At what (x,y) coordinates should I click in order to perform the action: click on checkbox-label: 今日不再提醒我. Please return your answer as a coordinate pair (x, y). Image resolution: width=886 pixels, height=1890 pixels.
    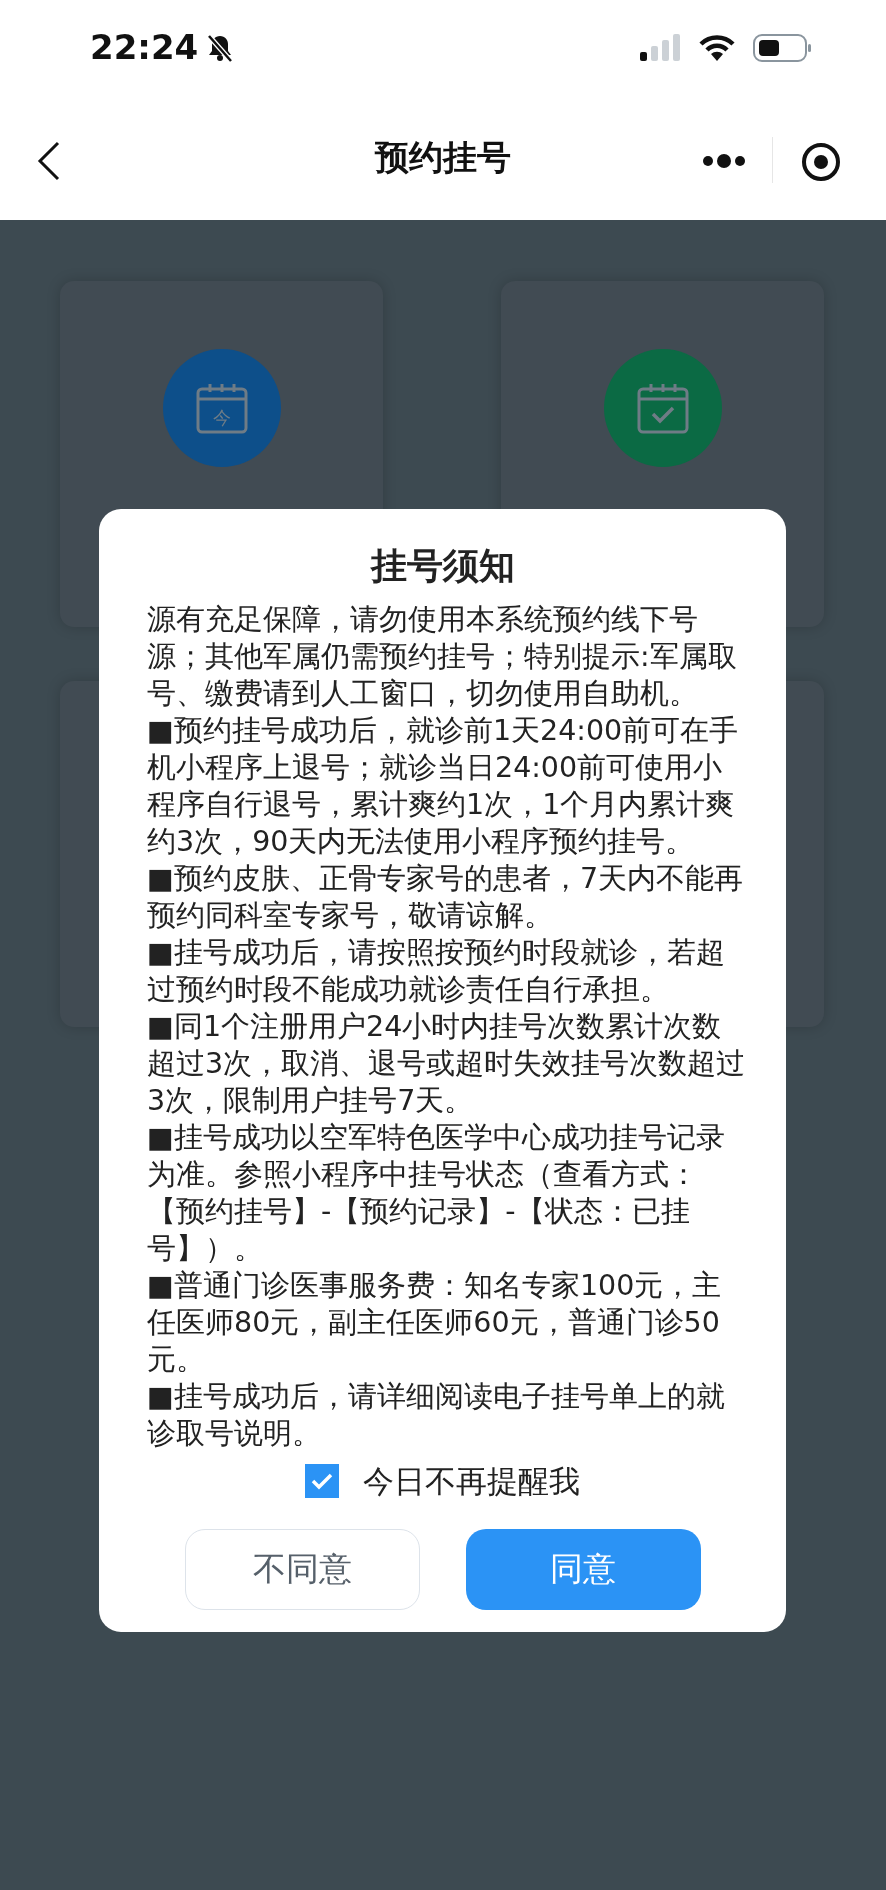
    Looking at the image, I should click on (471, 1481).